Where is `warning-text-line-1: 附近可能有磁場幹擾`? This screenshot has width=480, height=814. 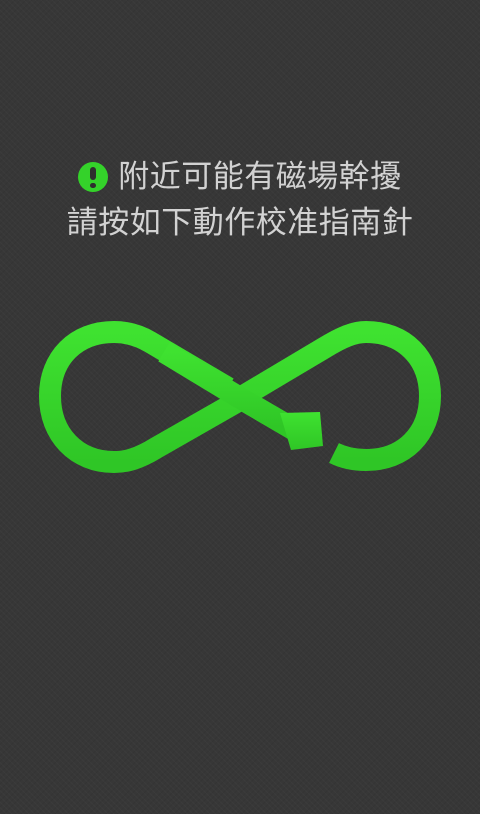
warning-text-line-1: 附近可能有磁場幹擾 is located at coordinates (260, 177).